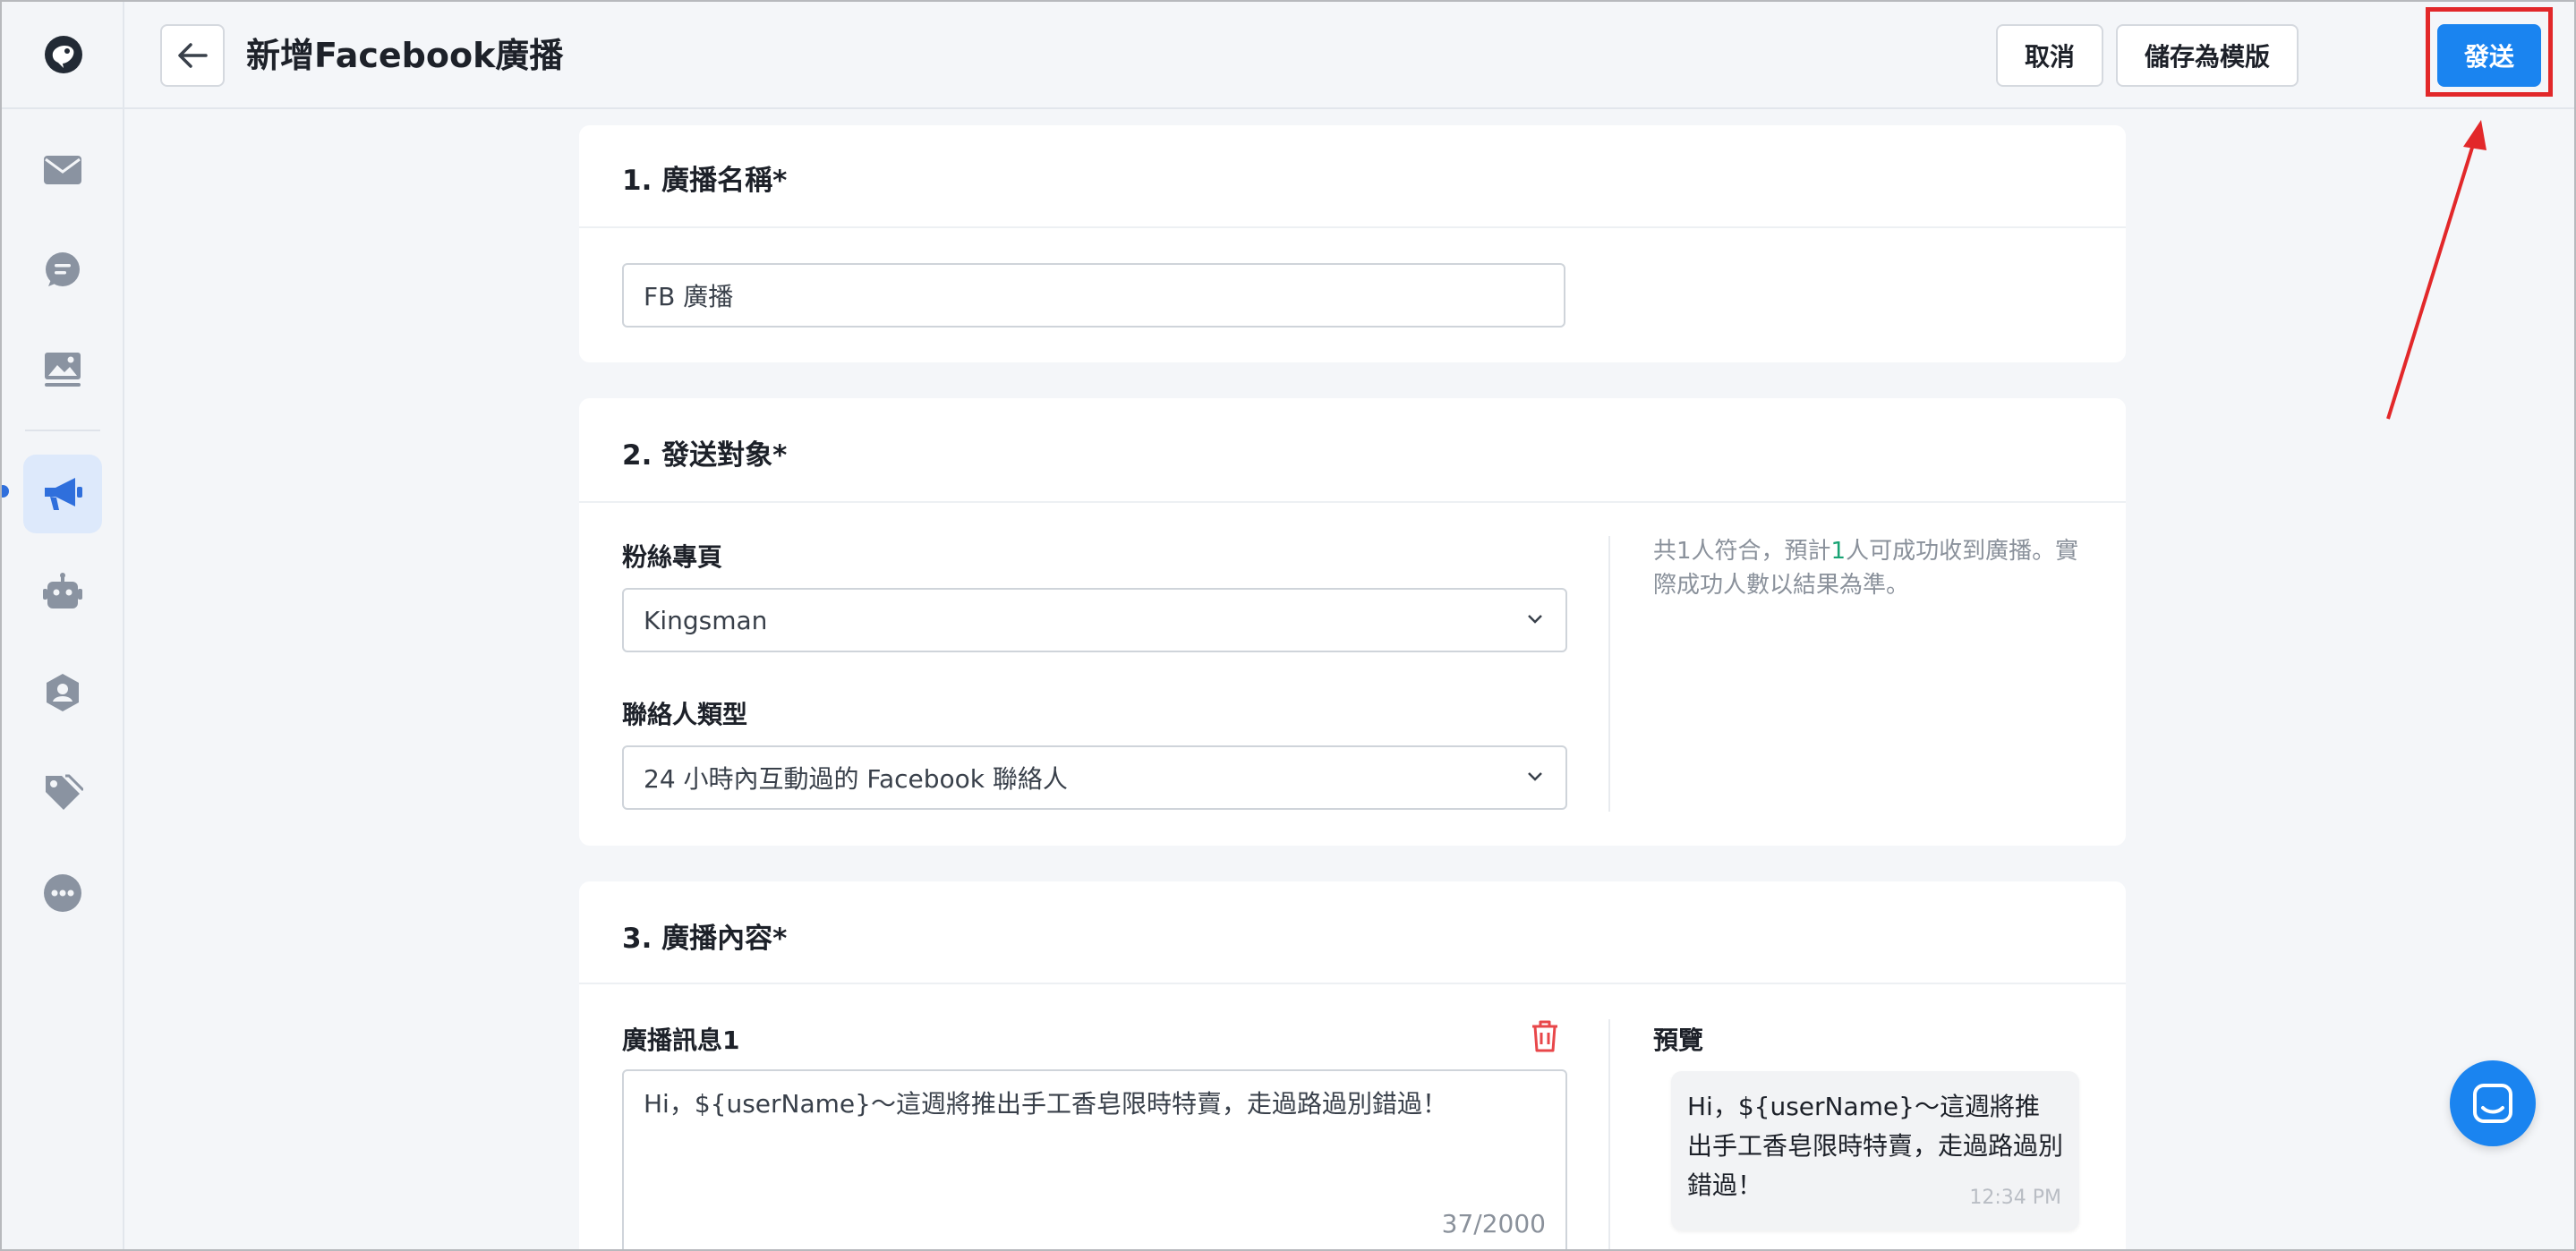 This screenshot has width=2576, height=1251. I want to click on section-title: 2. 發送對象*, so click(705, 455).